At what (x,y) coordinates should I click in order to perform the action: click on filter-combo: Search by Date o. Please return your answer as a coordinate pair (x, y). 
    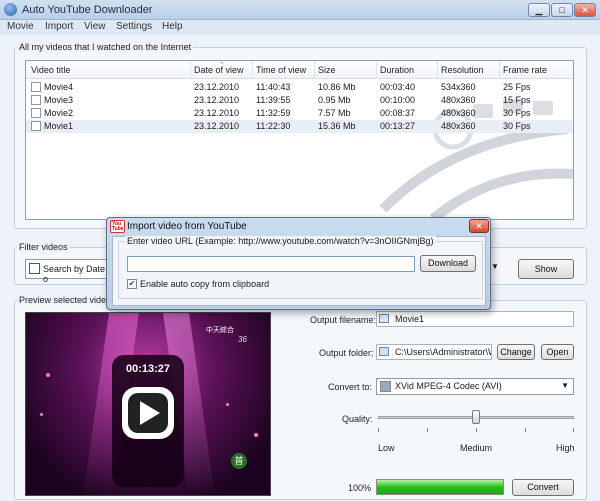
    Looking at the image, I should click on (67, 271).